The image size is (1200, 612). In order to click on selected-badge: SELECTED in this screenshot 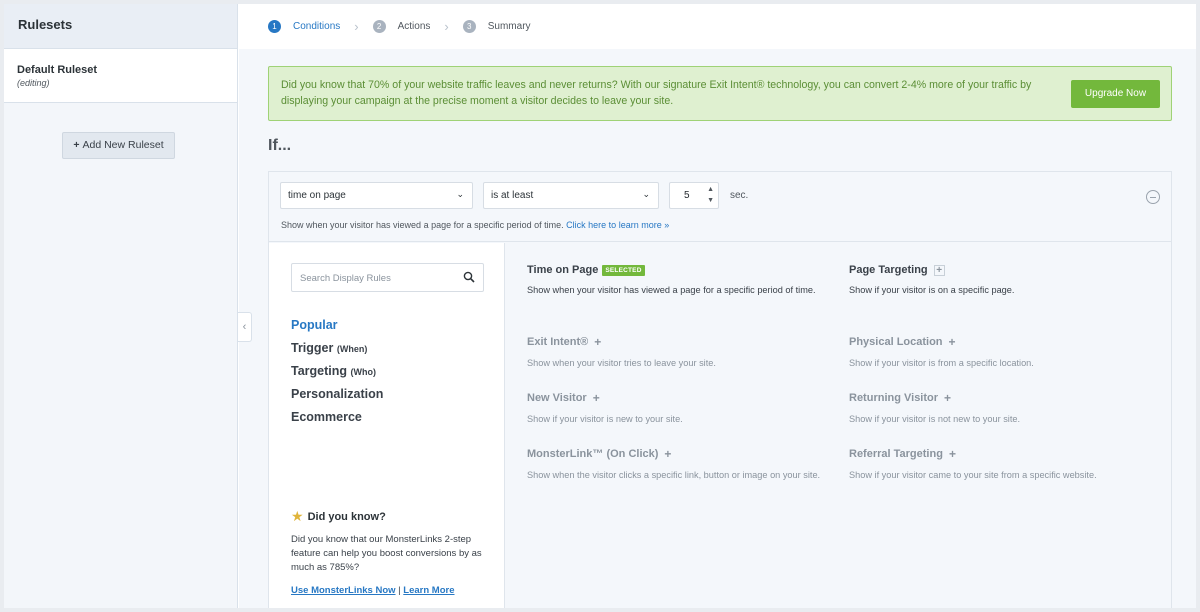, I will do `click(623, 270)`.